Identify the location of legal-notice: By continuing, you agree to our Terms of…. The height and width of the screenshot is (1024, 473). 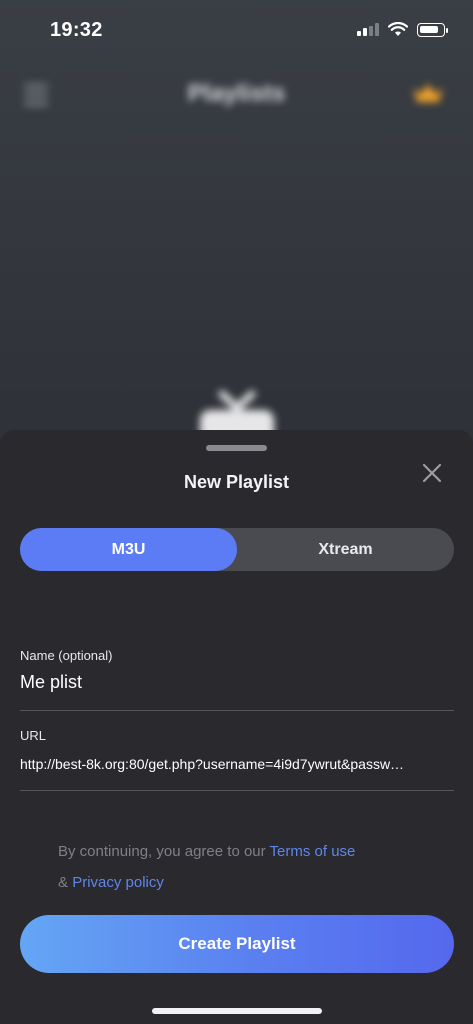
(238, 867).